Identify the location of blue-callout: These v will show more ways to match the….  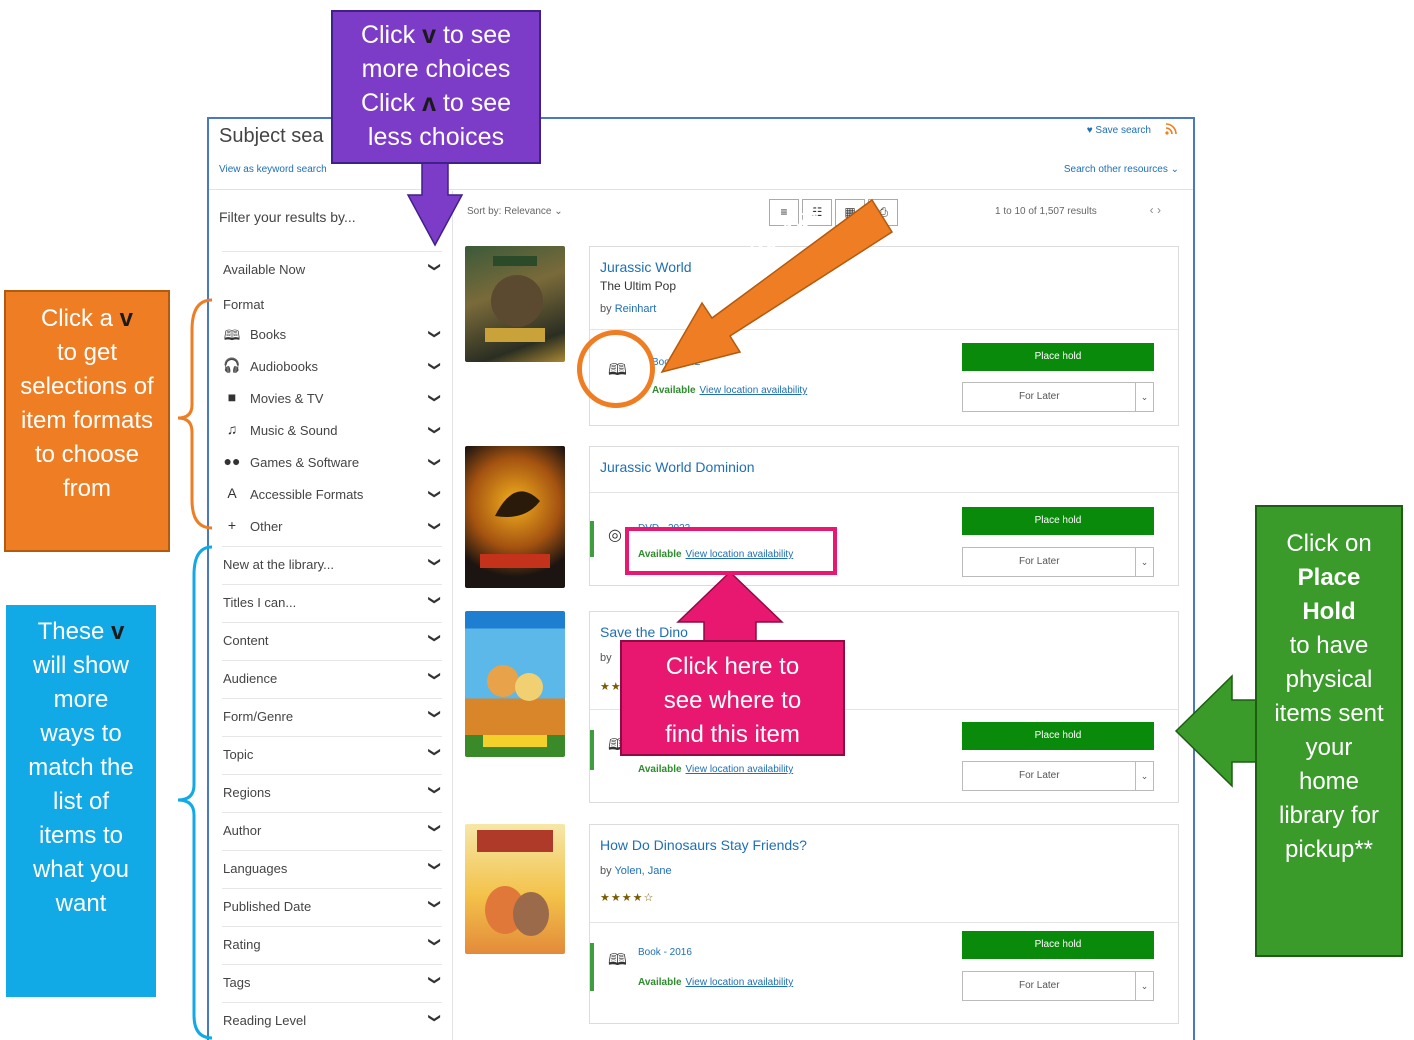
(81, 801).